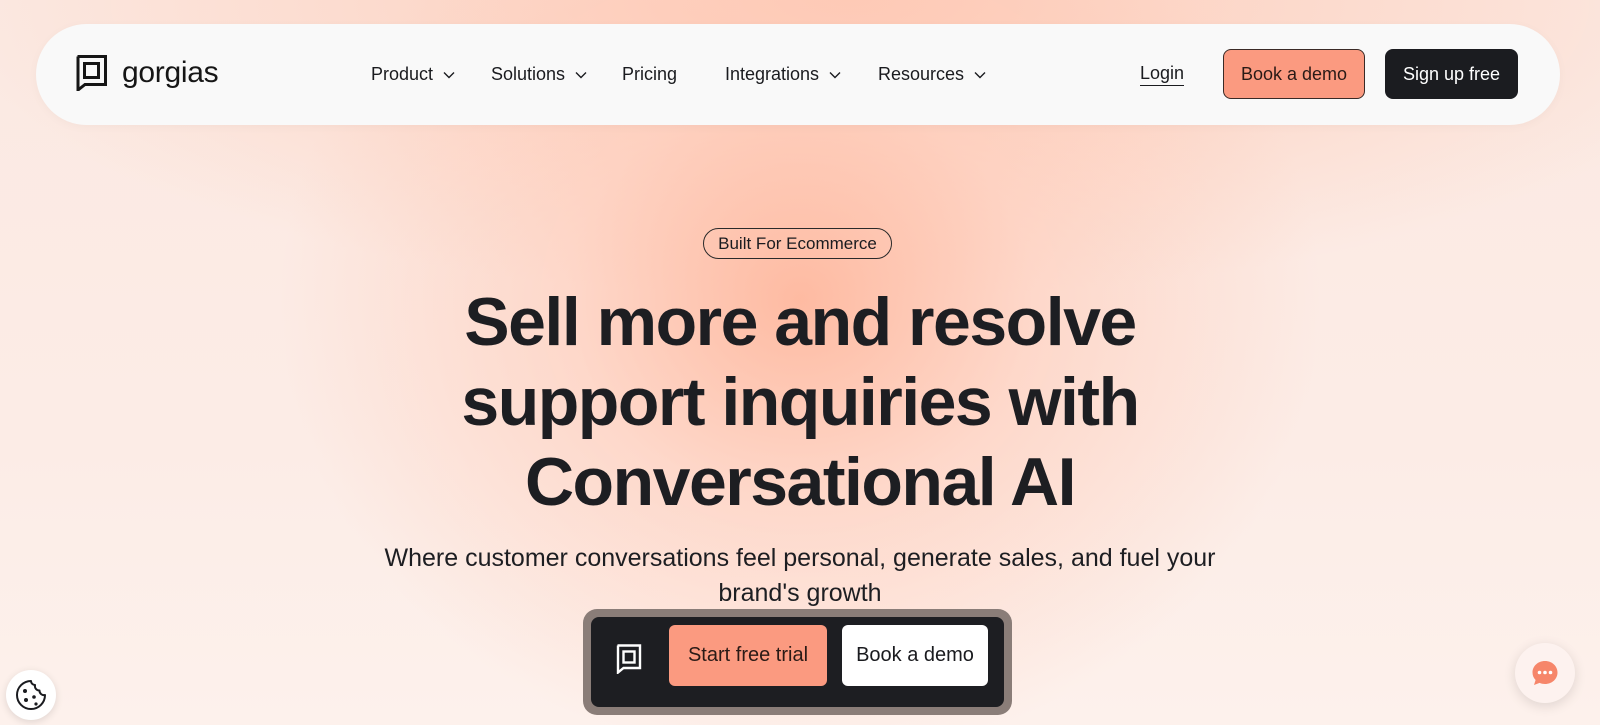 The height and width of the screenshot is (725, 1600). I want to click on nav-item-label: Product, so click(402, 74).